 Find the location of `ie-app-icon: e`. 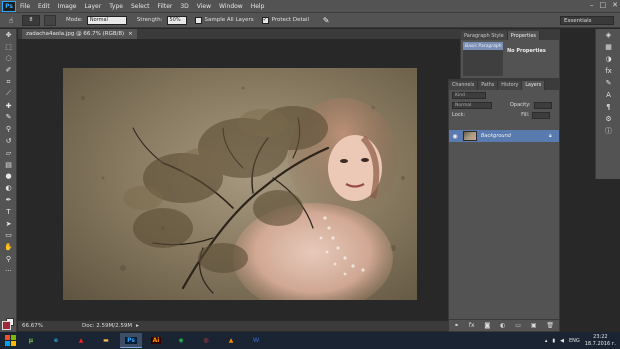

ie-app-icon: e is located at coordinates (56, 340).